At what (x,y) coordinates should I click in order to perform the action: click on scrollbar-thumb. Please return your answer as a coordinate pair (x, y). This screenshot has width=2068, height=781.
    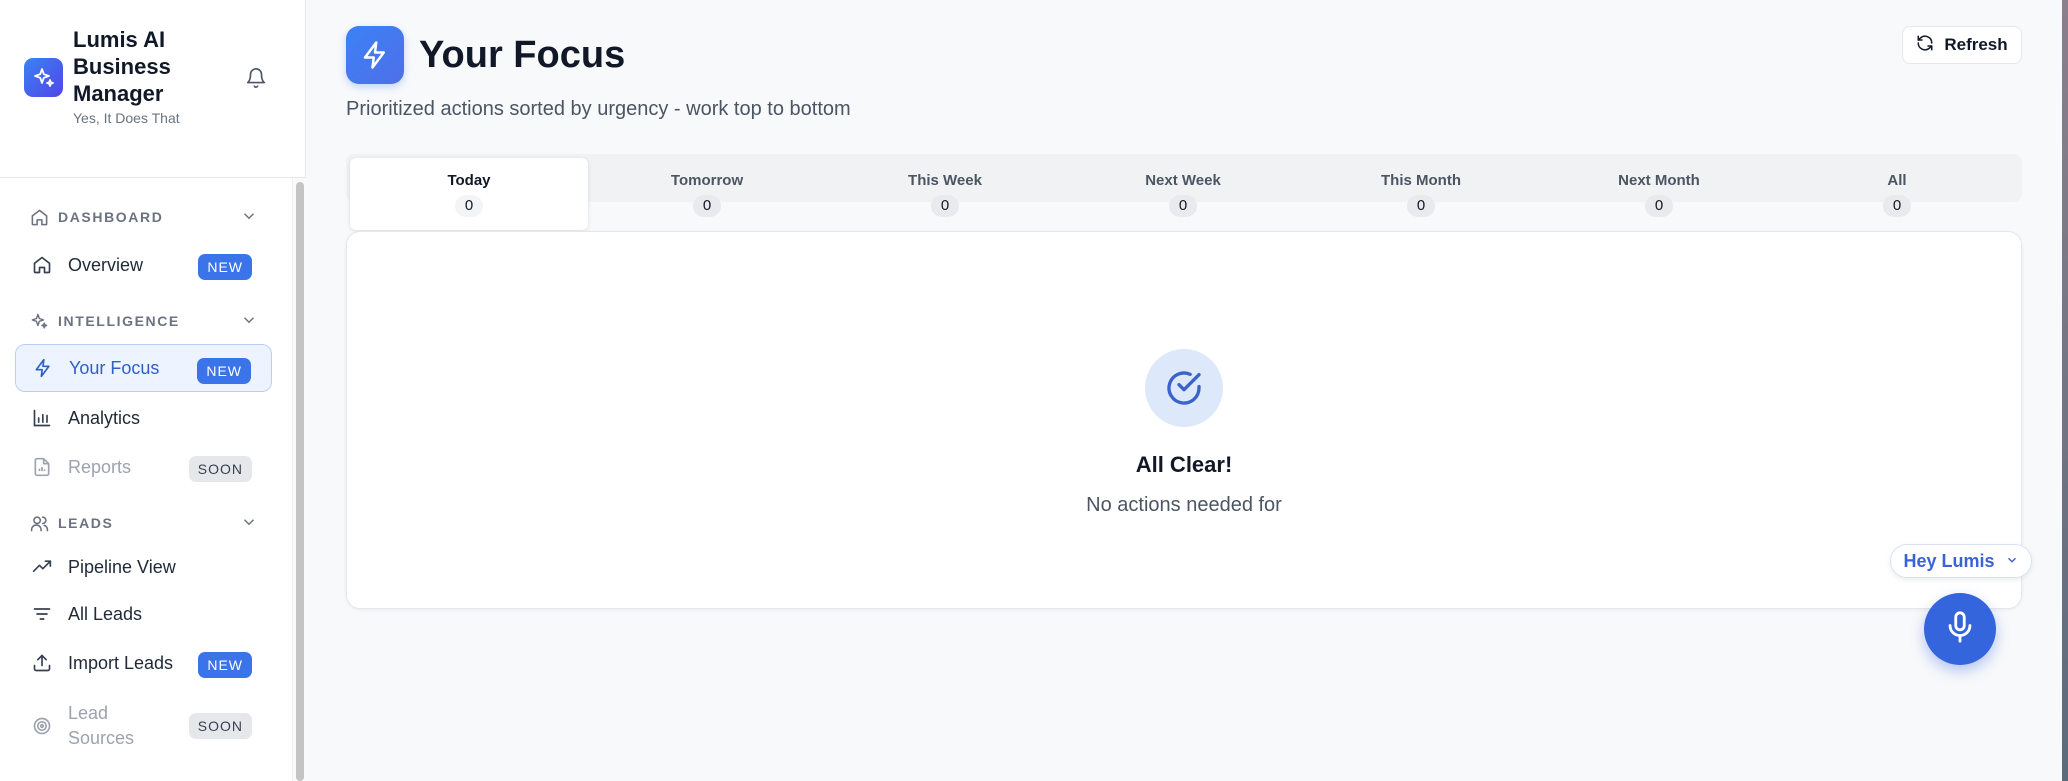
    Looking at the image, I should click on (300, 481).